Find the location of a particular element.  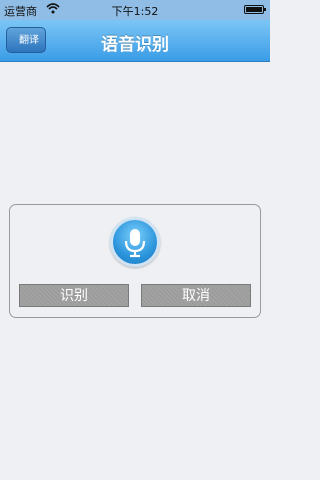

microphone-button is located at coordinates (135, 242).